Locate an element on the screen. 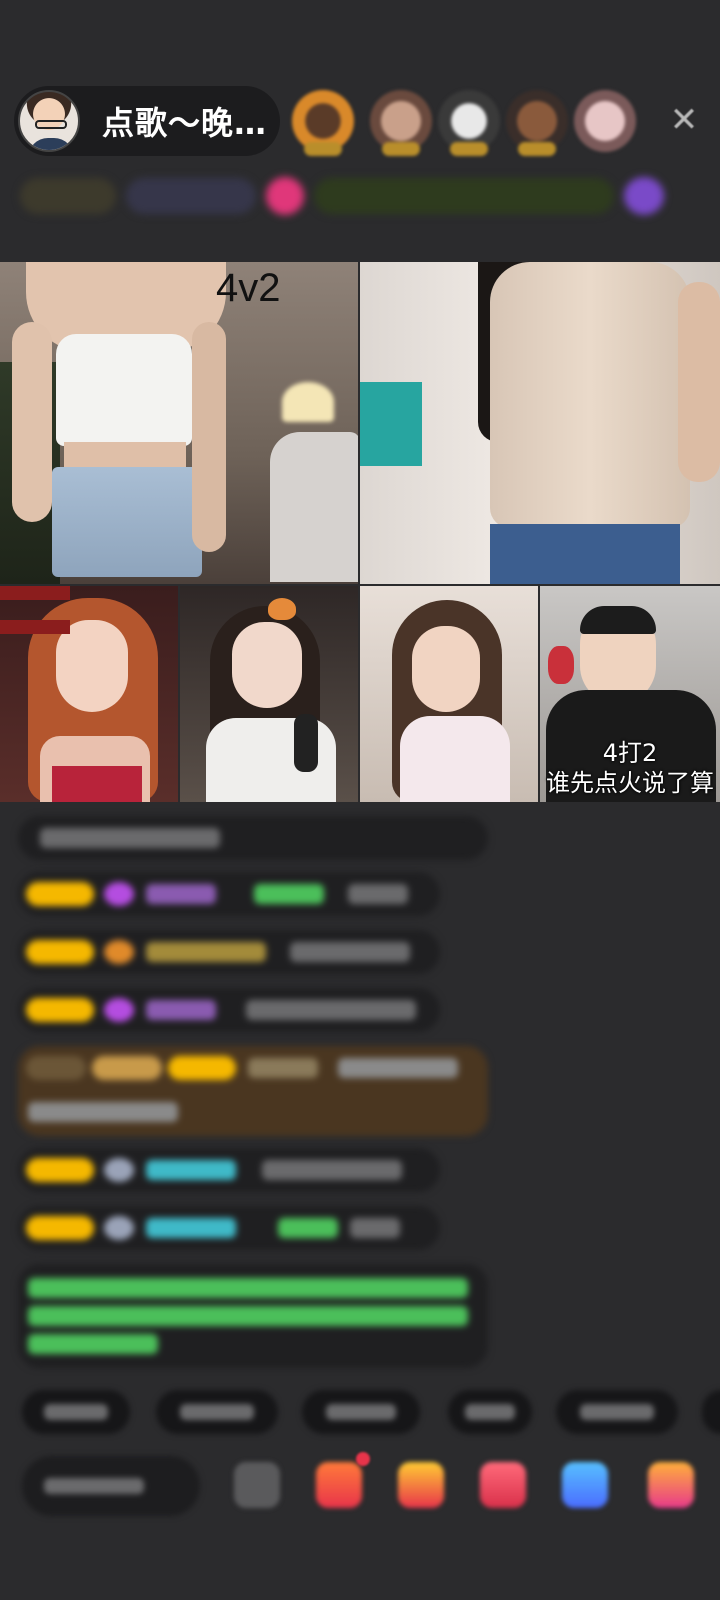  share-icon is located at coordinates (585, 1485).